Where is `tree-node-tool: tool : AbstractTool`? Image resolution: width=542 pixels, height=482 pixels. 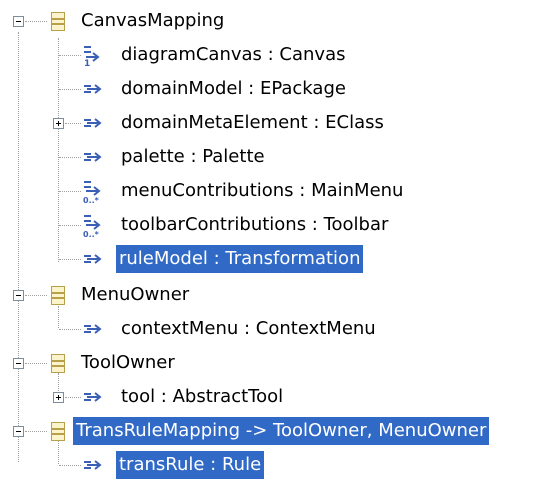 tree-node-tool: tool : AbstractTool is located at coordinates (271, 397).